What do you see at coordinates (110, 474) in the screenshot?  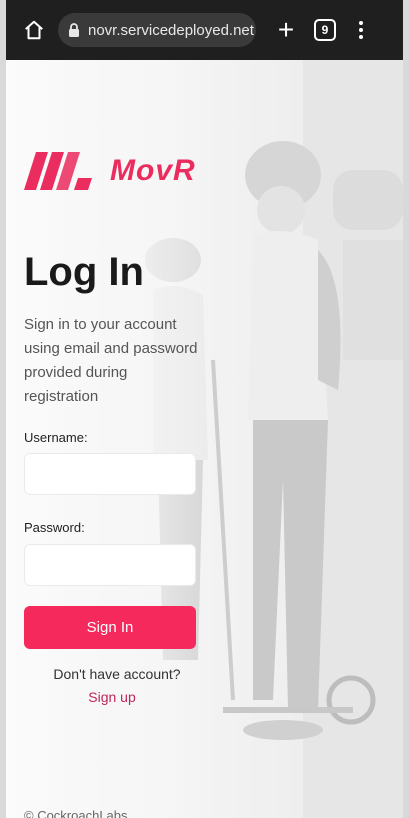 I see `username-input` at bounding box center [110, 474].